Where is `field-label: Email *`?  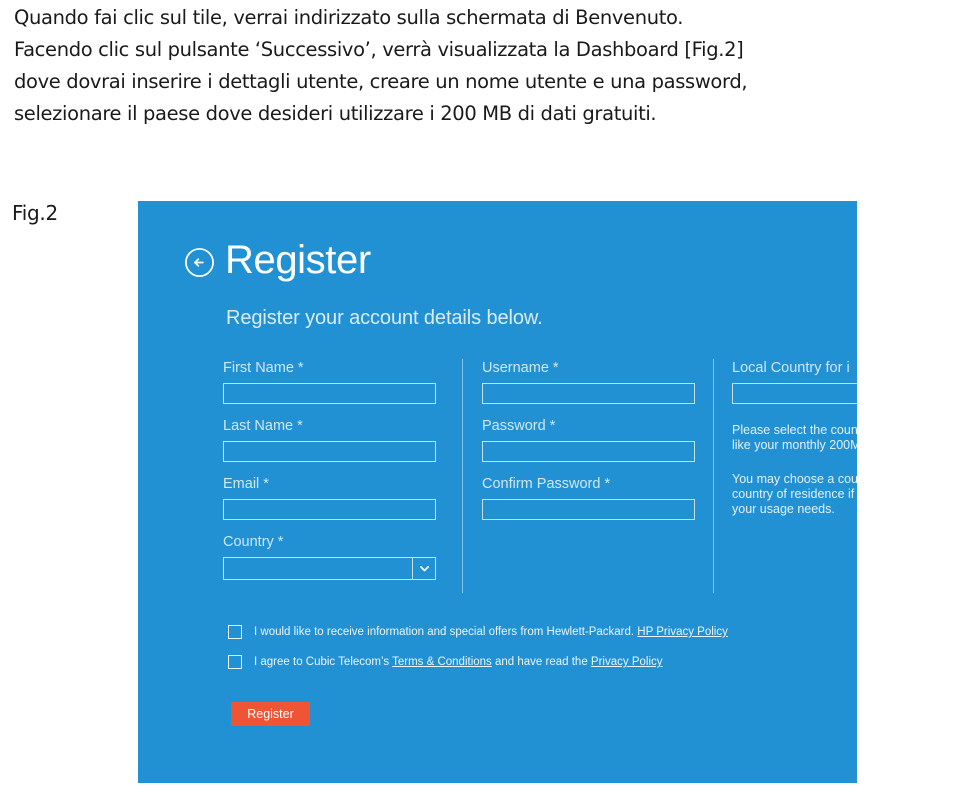 field-label: Email * is located at coordinates (246, 484).